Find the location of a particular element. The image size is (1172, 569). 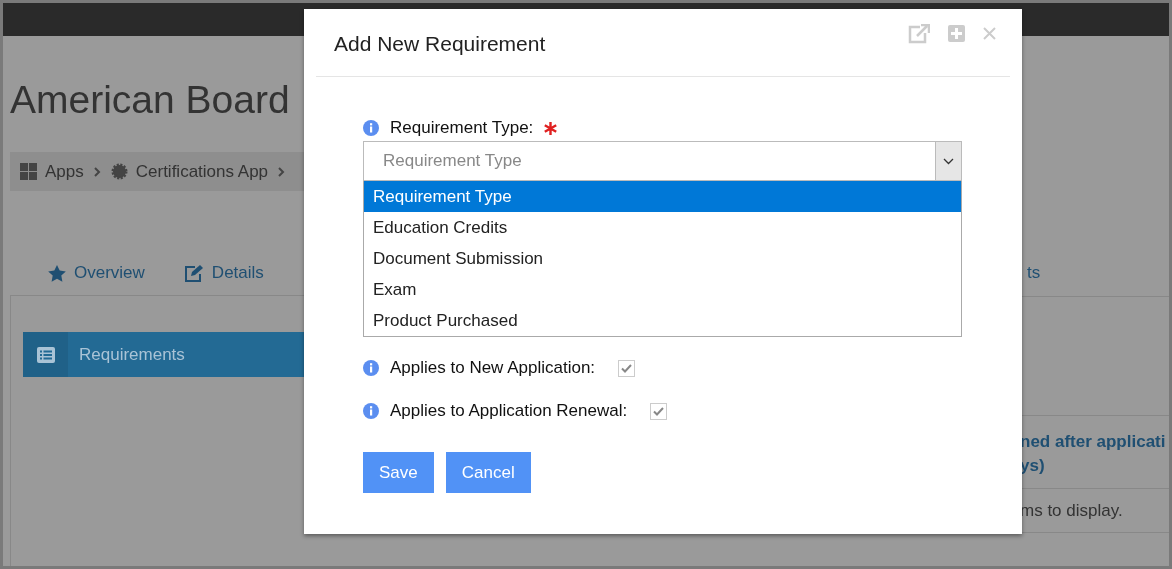

close-icon is located at coordinates (989, 33).